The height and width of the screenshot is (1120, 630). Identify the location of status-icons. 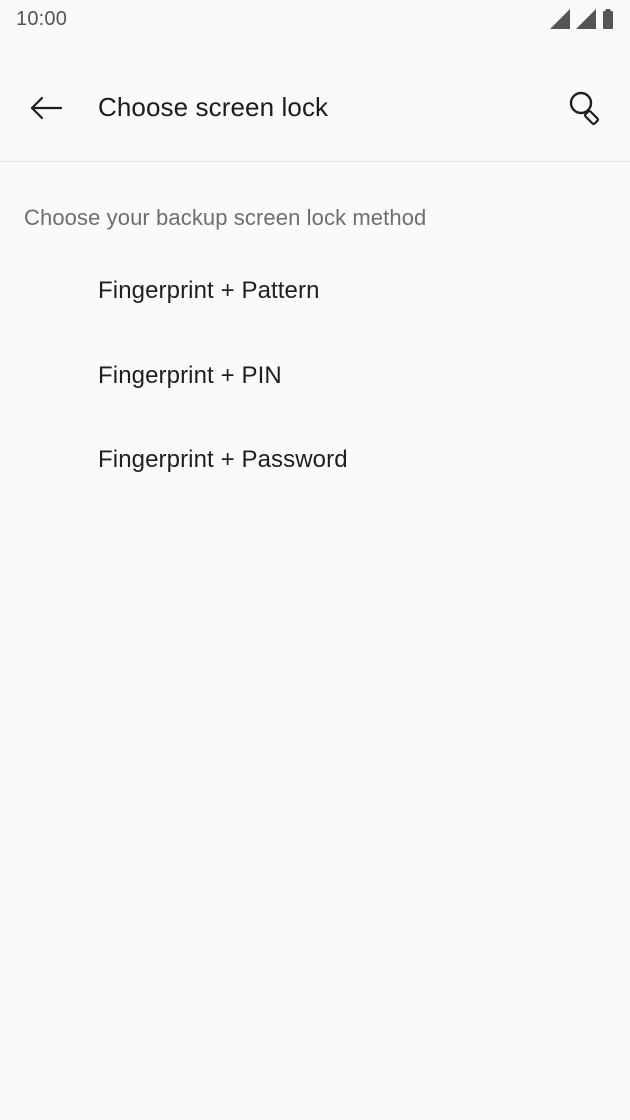
(582, 19).